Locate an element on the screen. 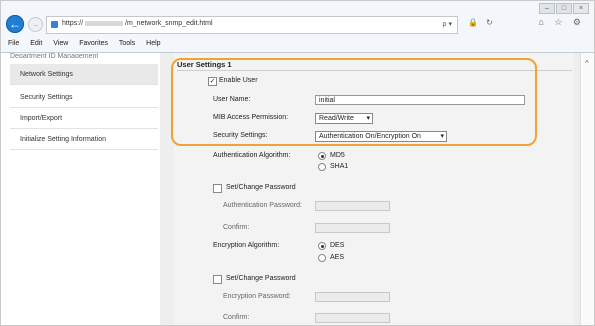  confirm-2-label: Confirm: is located at coordinates (236, 317).